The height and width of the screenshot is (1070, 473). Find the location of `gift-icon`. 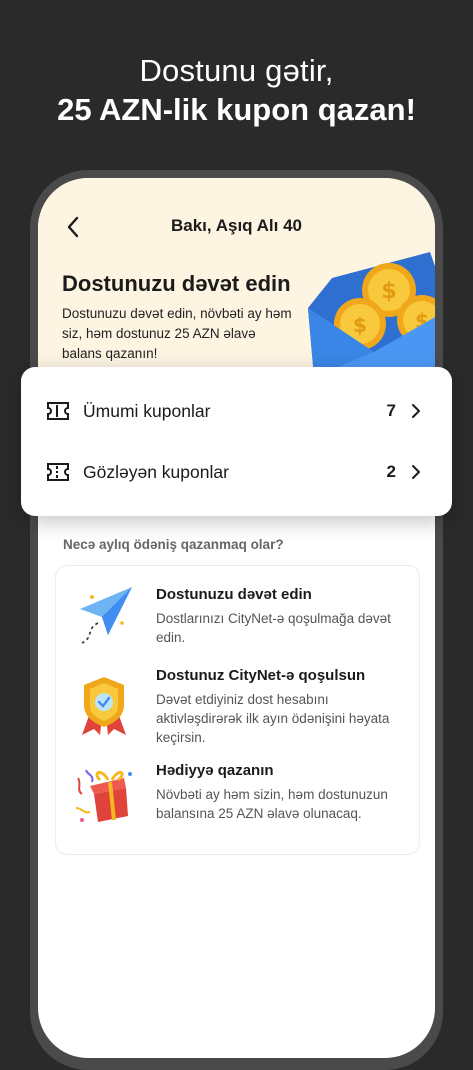

gift-icon is located at coordinates (103, 795).